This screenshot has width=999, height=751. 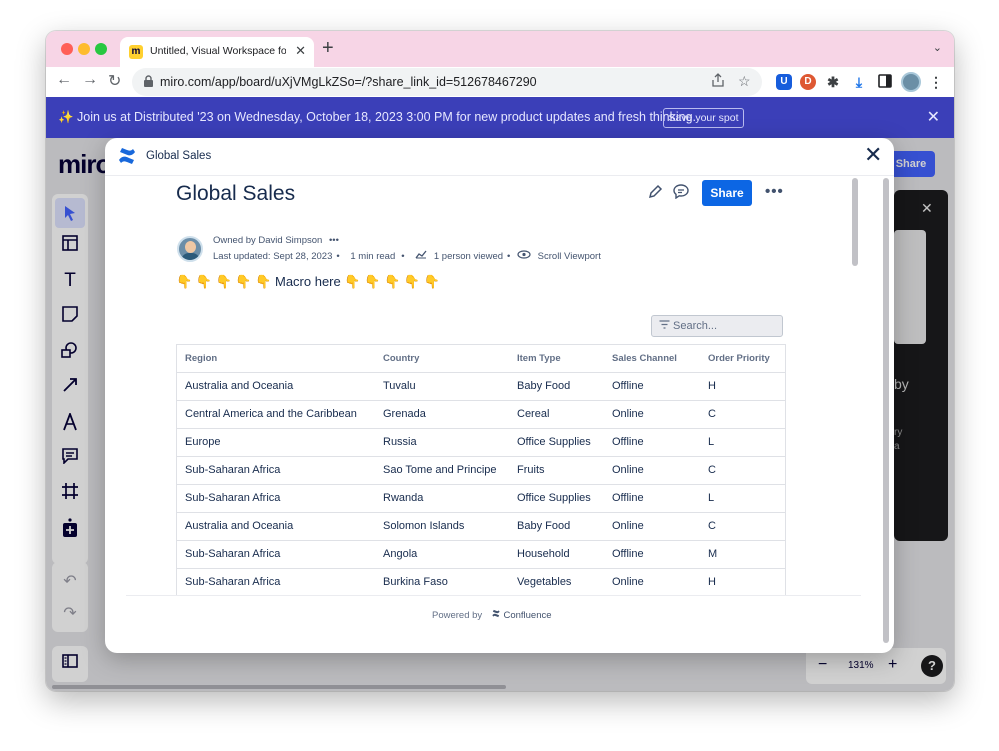 I want to click on edit-pencil-icon, so click(x=655, y=193).